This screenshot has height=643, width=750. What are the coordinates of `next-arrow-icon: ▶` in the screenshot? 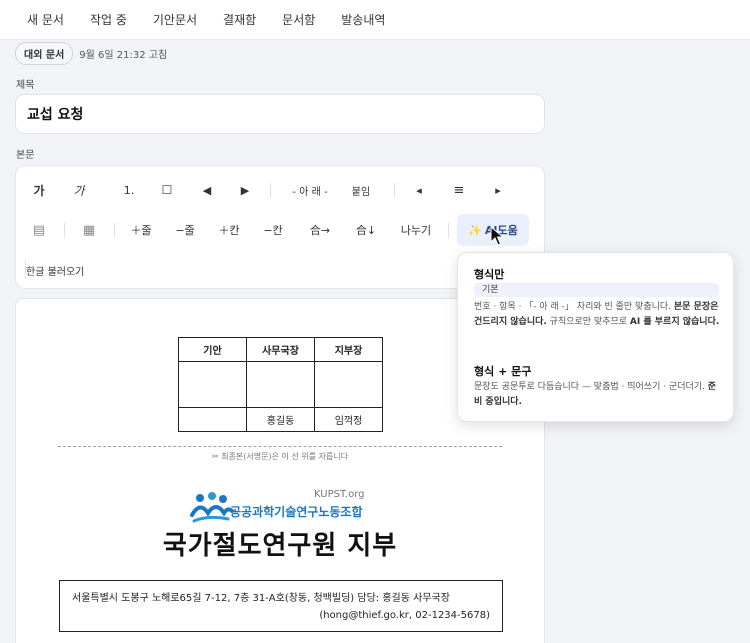 It's located at (245, 190).